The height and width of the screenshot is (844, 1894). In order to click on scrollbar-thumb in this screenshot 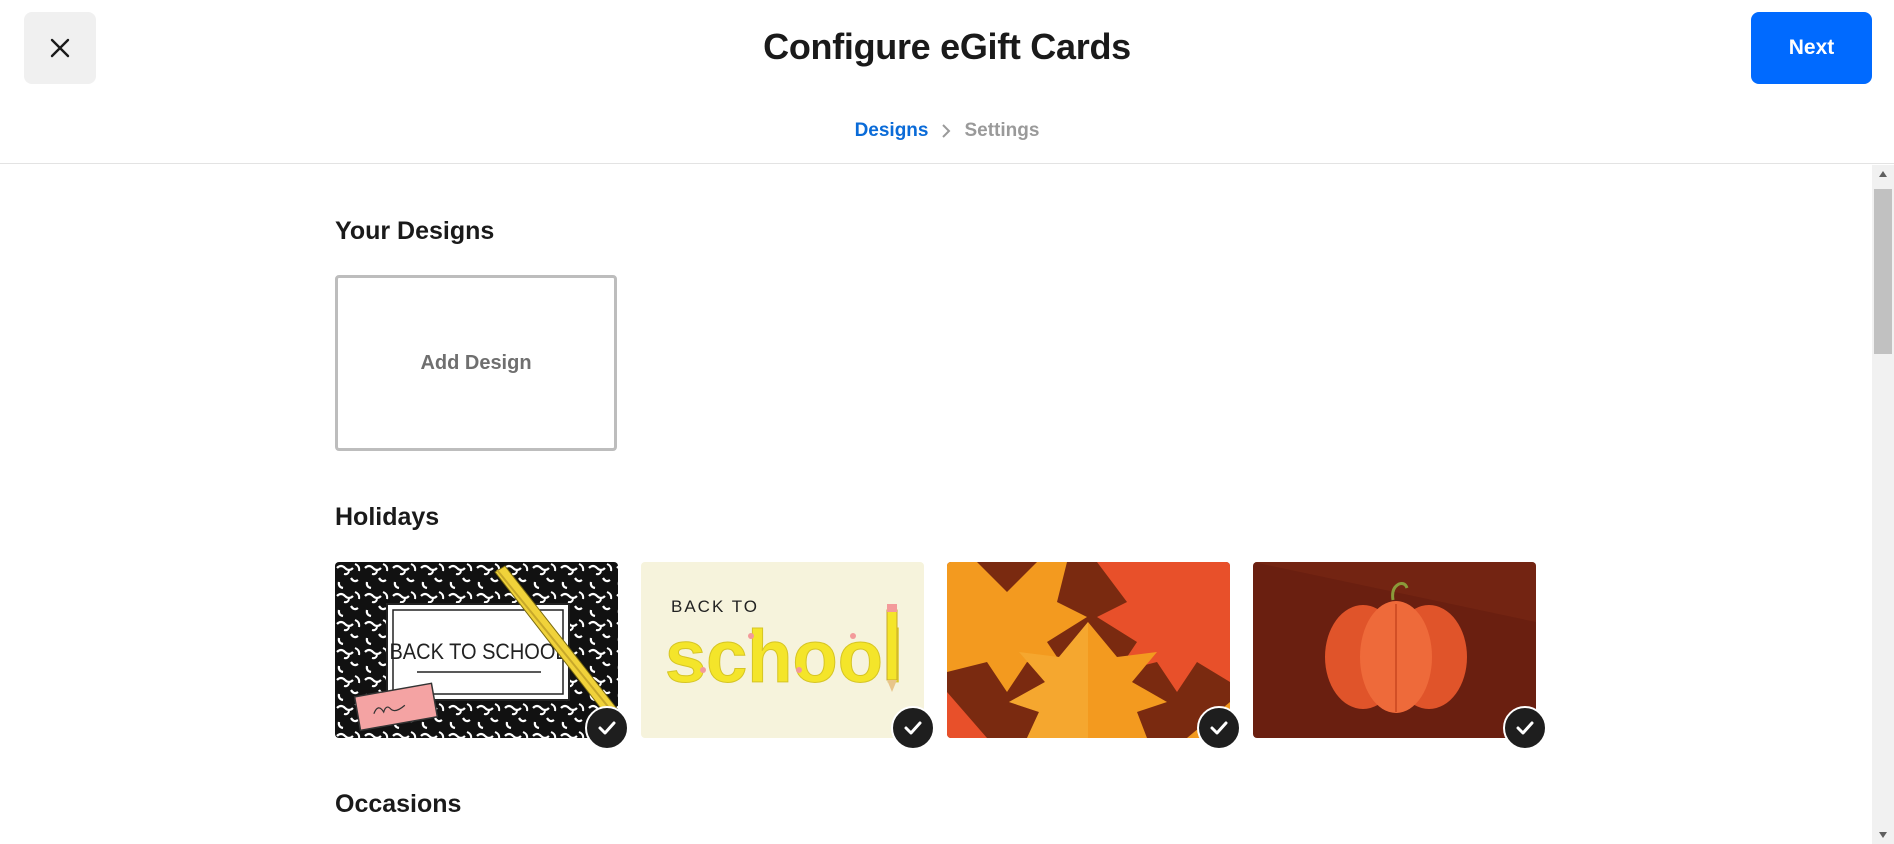, I will do `click(1883, 271)`.